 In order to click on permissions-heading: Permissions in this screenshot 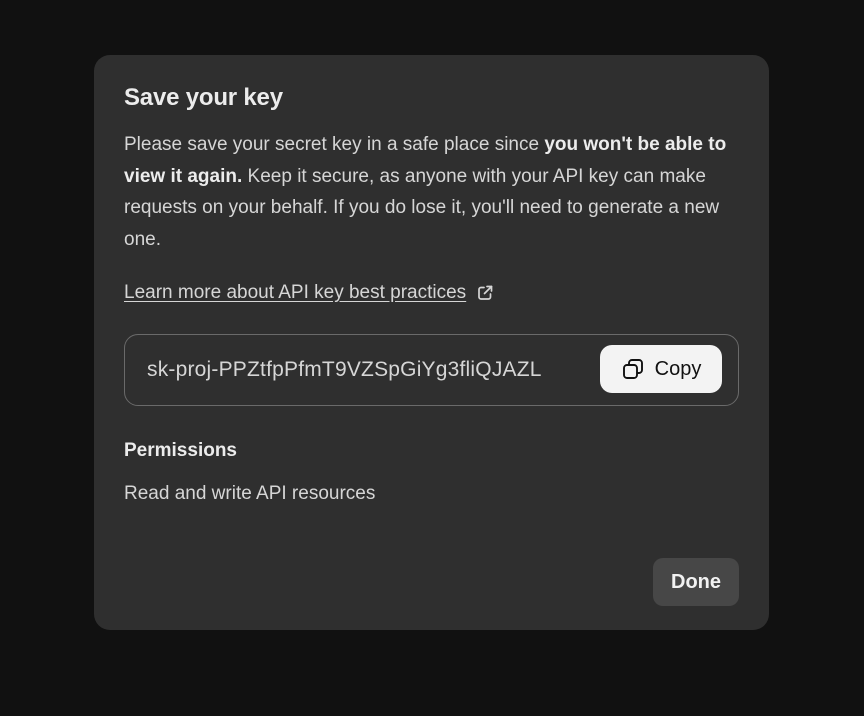, I will do `click(180, 450)`.